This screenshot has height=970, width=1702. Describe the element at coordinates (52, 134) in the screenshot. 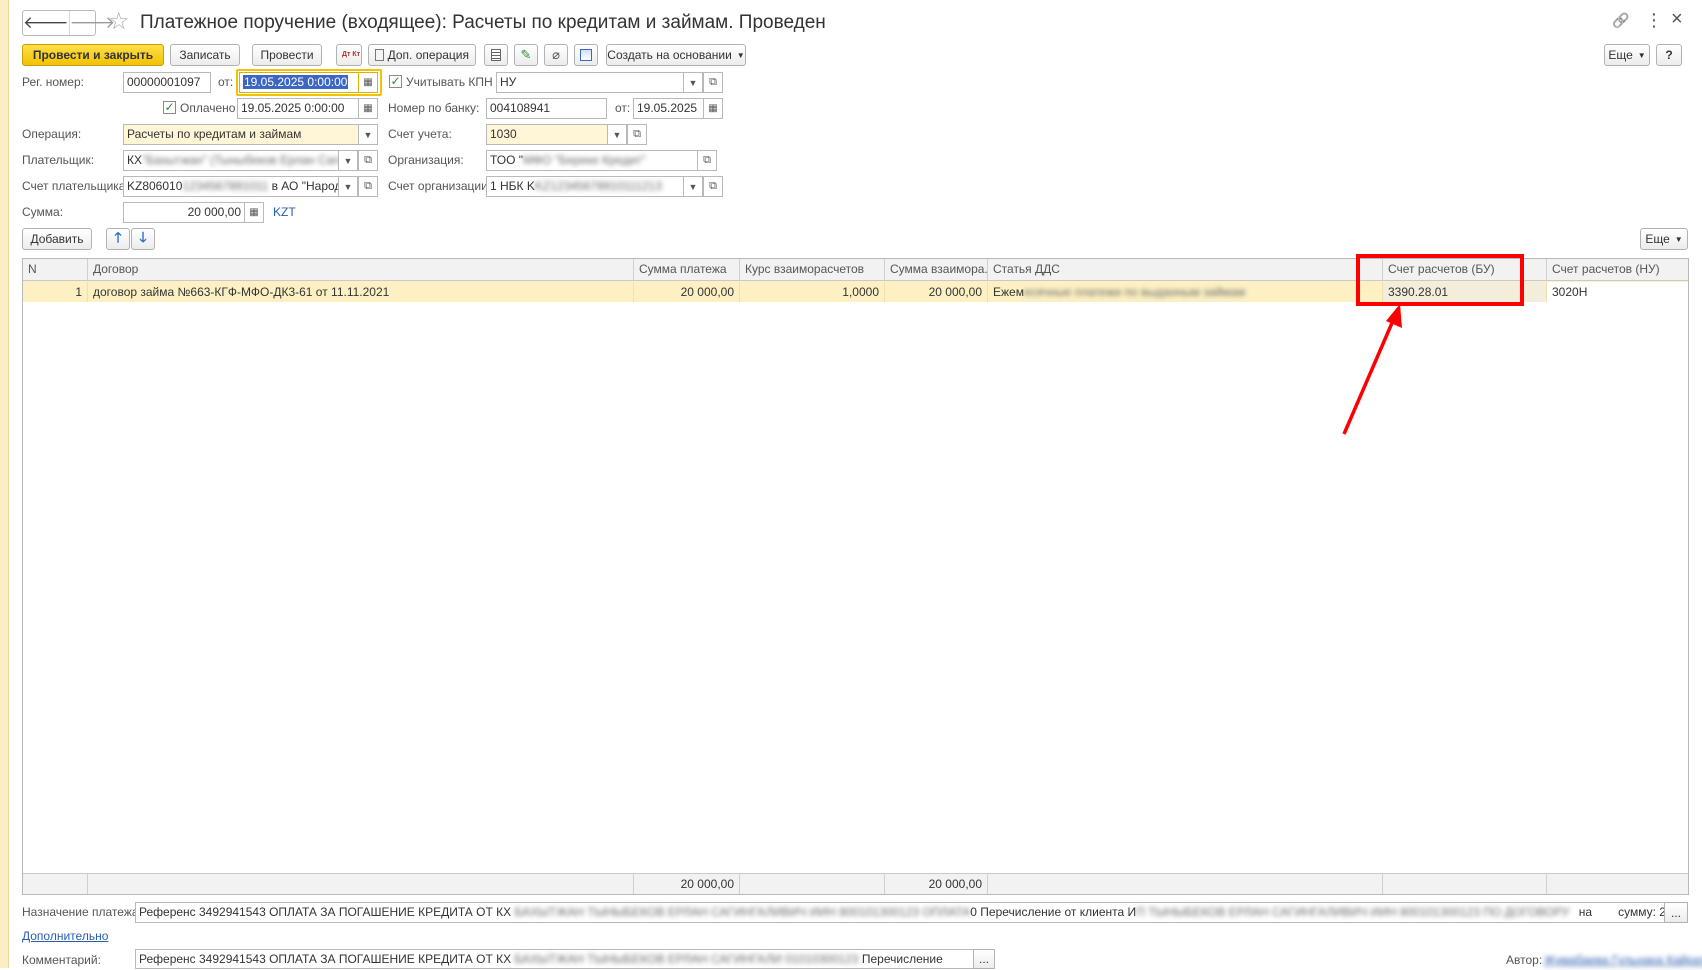

I see `operation-label: Операция:` at that location.